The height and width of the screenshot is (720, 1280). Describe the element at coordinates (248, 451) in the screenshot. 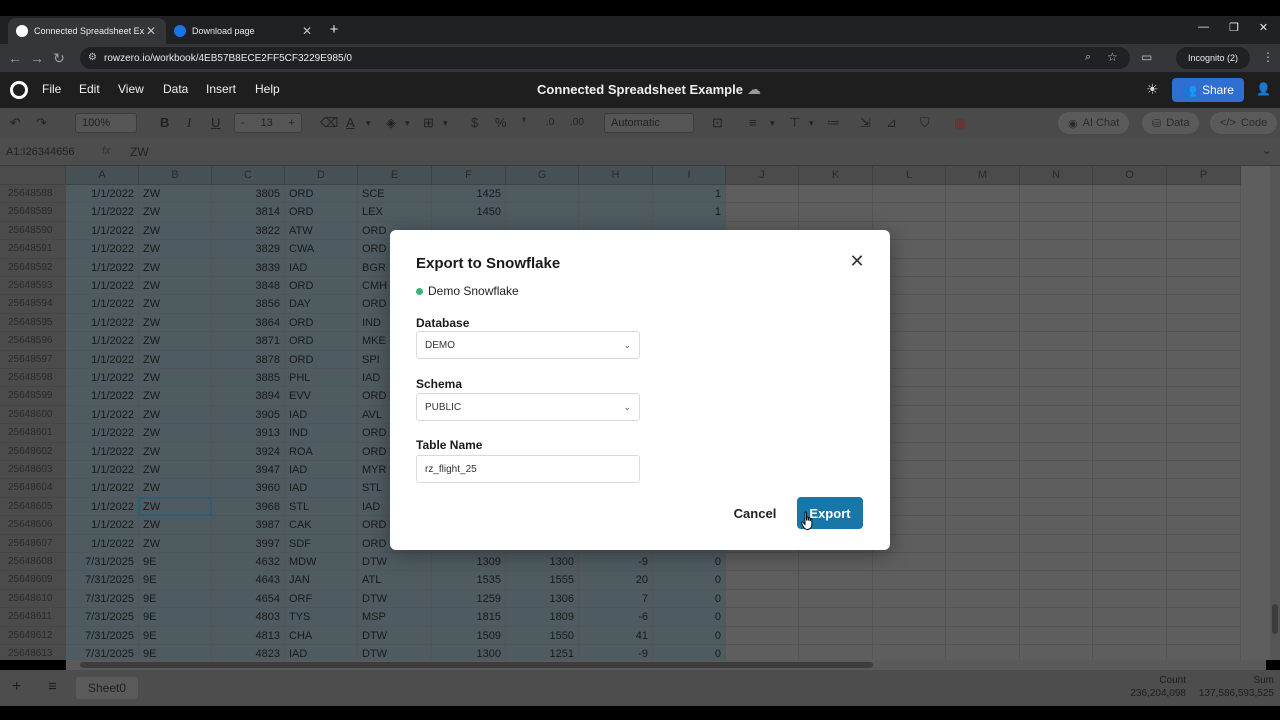

I see `table-cell: 3924` at that location.